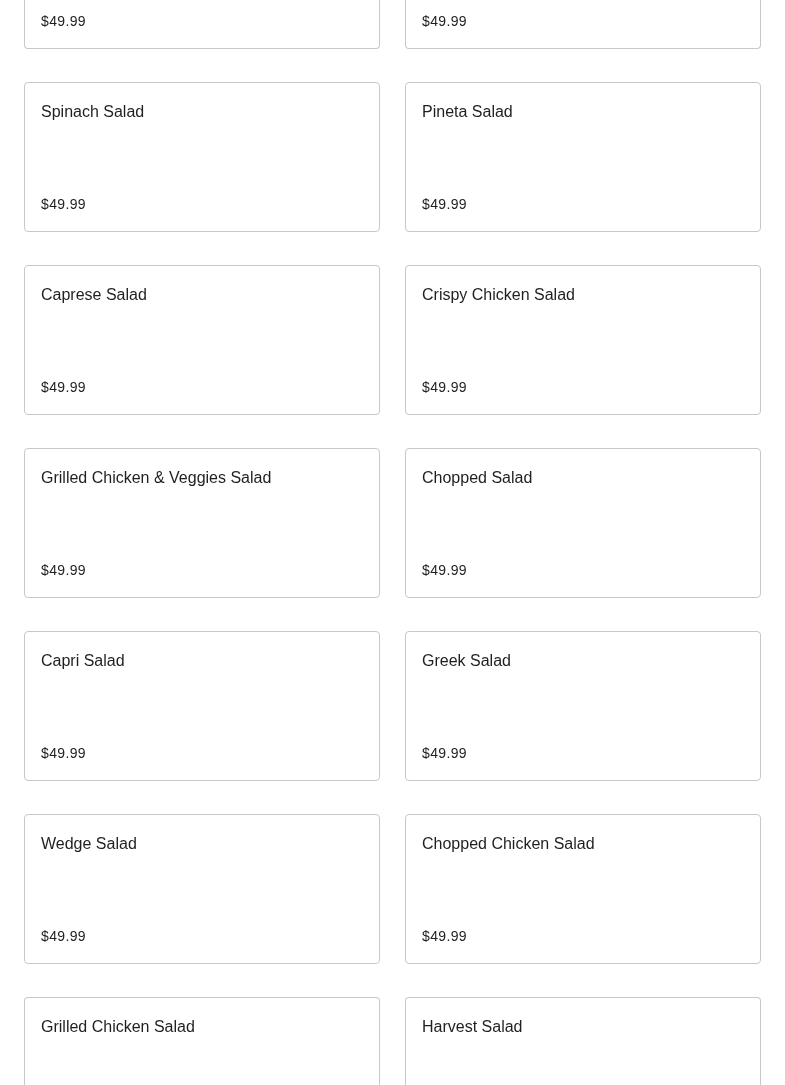 This screenshot has height=1085, width=785. I want to click on product-card: Chopped Chicken Salad $49.99, so click(583, 889).